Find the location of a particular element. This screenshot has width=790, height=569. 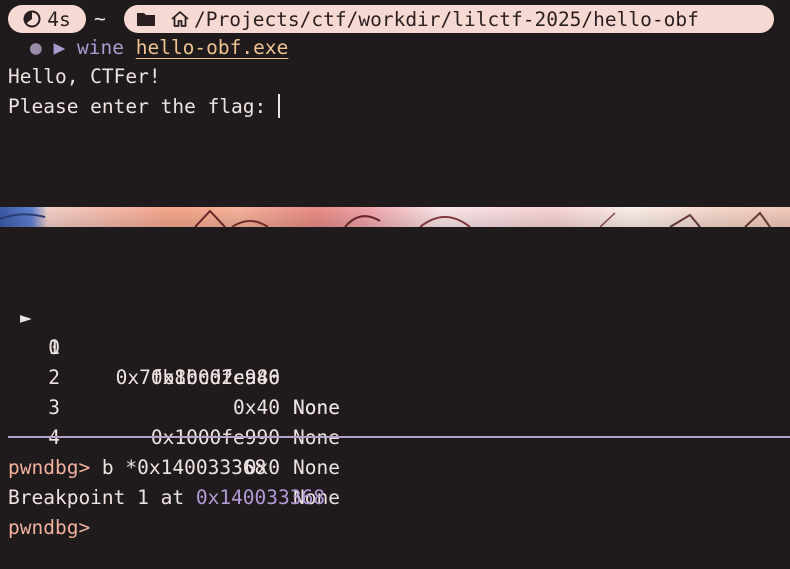

frame-address: 0x1000fe990 is located at coordinates (215, 437).